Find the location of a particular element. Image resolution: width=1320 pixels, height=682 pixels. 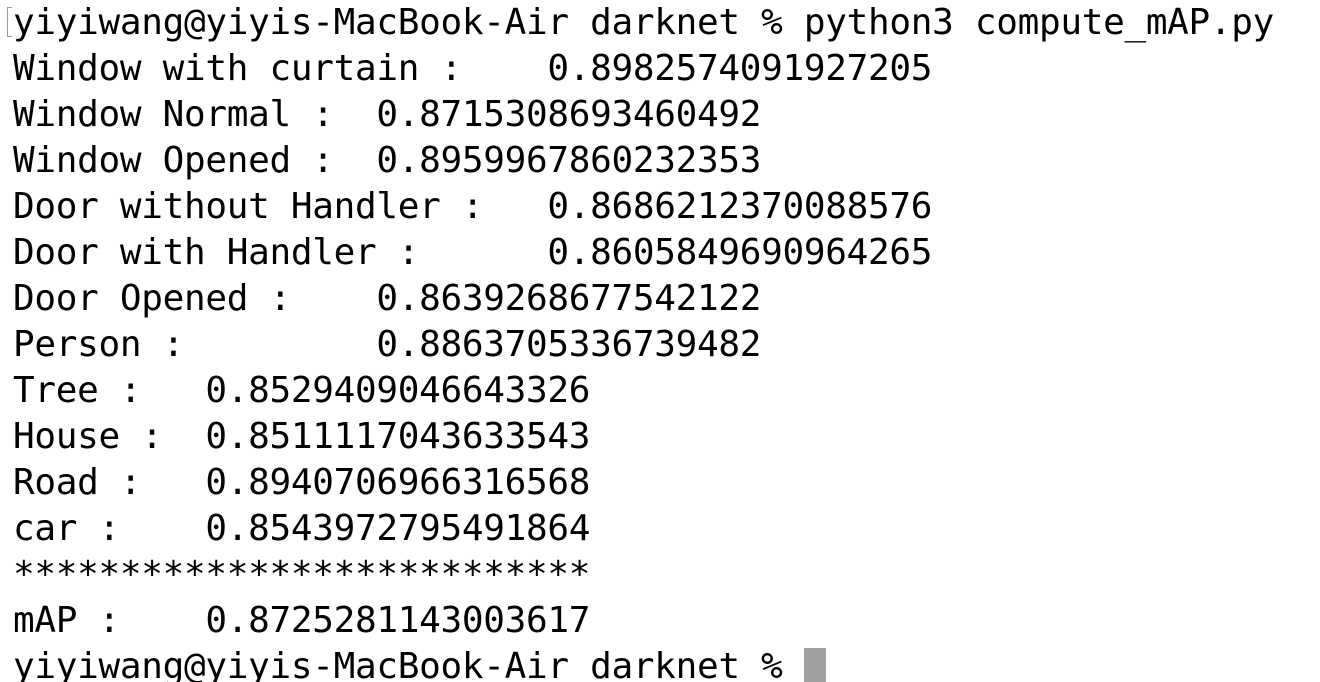

result-label: Door with Handler : is located at coordinates (280, 252).